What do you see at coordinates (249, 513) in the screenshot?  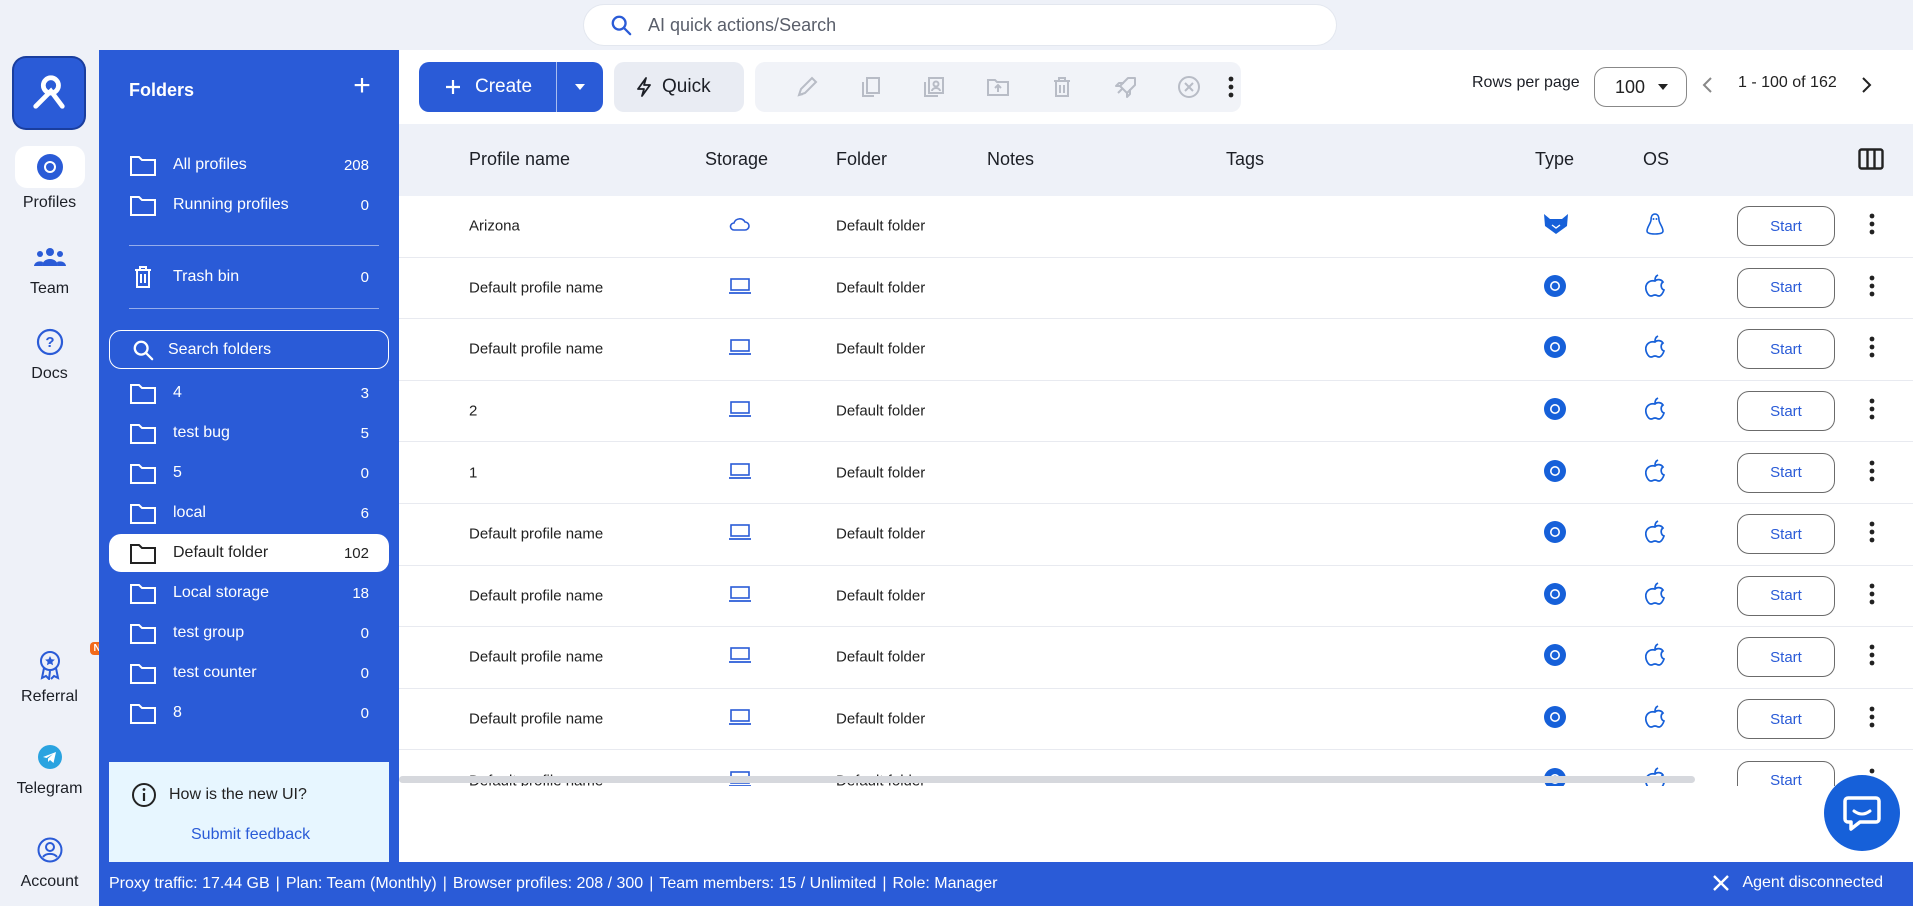 I see `folder-item: local 6` at bounding box center [249, 513].